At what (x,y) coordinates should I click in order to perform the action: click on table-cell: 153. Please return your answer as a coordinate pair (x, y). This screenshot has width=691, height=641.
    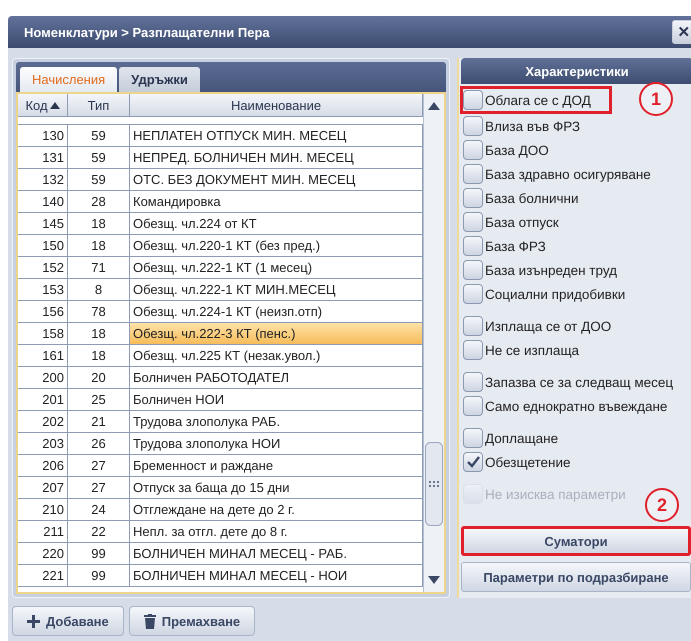
    Looking at the image, I should click on (43, 289).